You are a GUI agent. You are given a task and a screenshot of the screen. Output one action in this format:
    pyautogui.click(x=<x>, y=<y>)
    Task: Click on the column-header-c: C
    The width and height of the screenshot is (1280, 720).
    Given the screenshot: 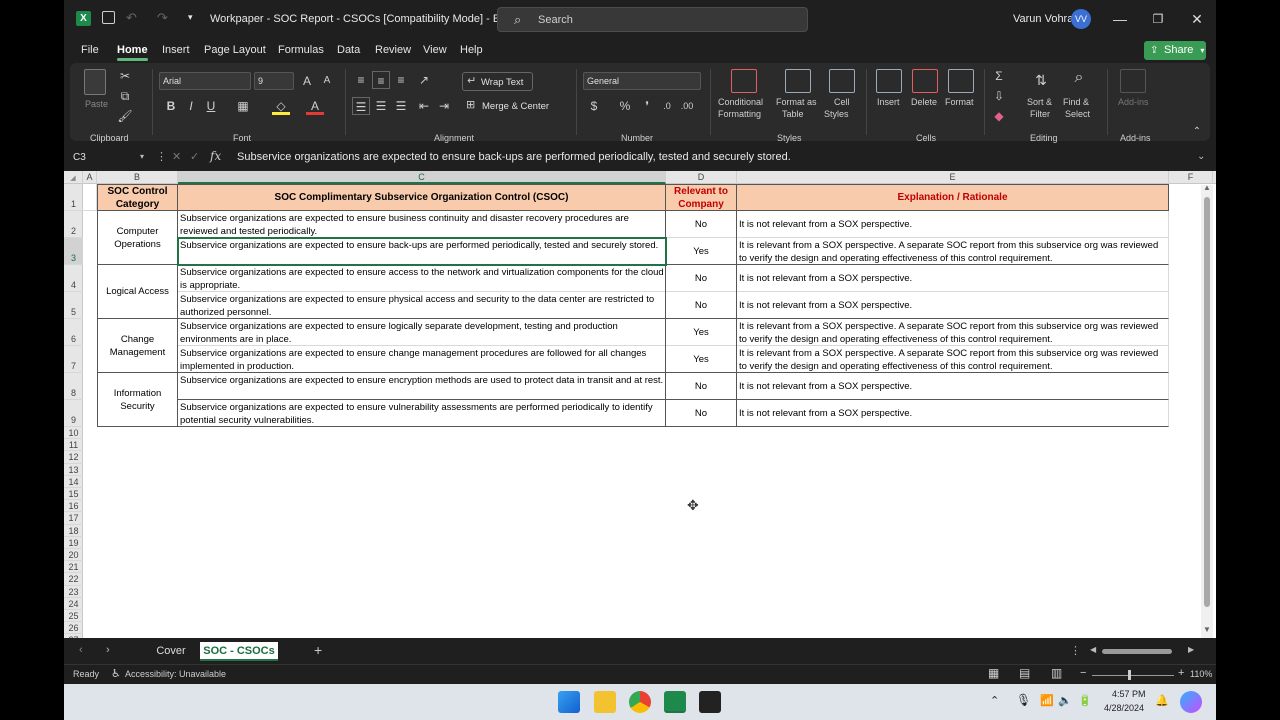 What is the action you would take?
    pyautogui.click(x=422, y=177)
    